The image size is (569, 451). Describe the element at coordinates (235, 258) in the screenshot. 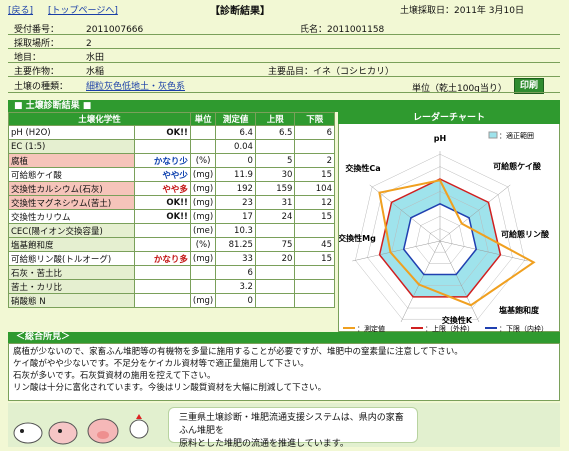

I see `measured-value: 33` at that location.